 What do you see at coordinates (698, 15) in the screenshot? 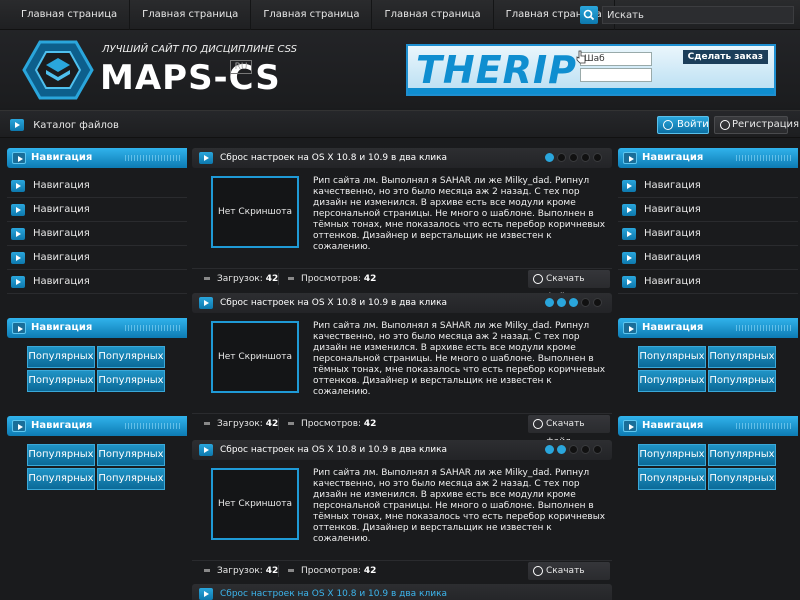
I see `search-input` at bounding box center [698, 15].